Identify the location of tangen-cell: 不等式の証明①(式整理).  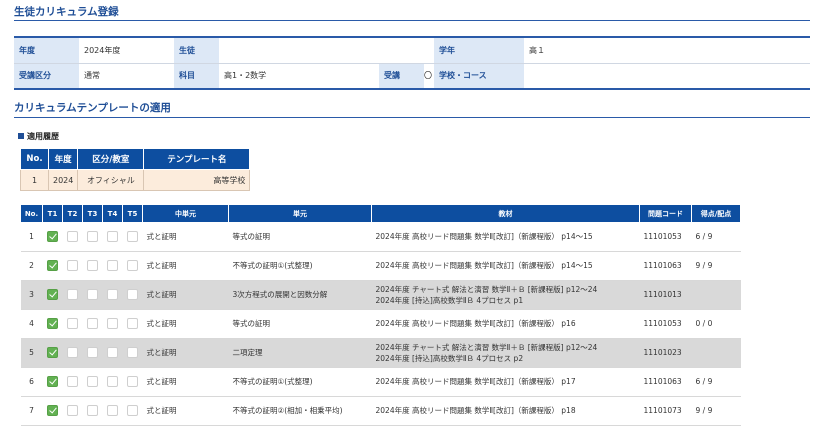
(300, 266).